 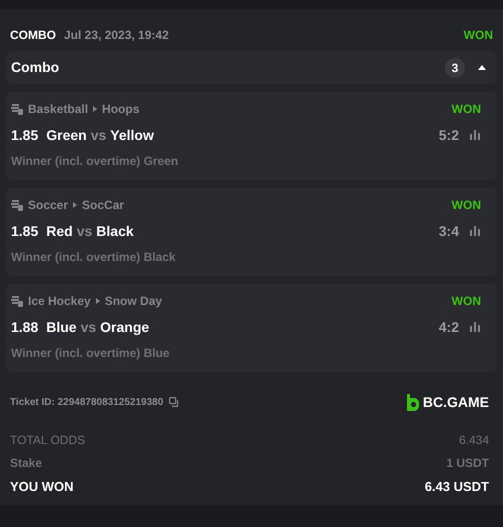 I want to click on team-name: Green, so click(x=66, y=135).